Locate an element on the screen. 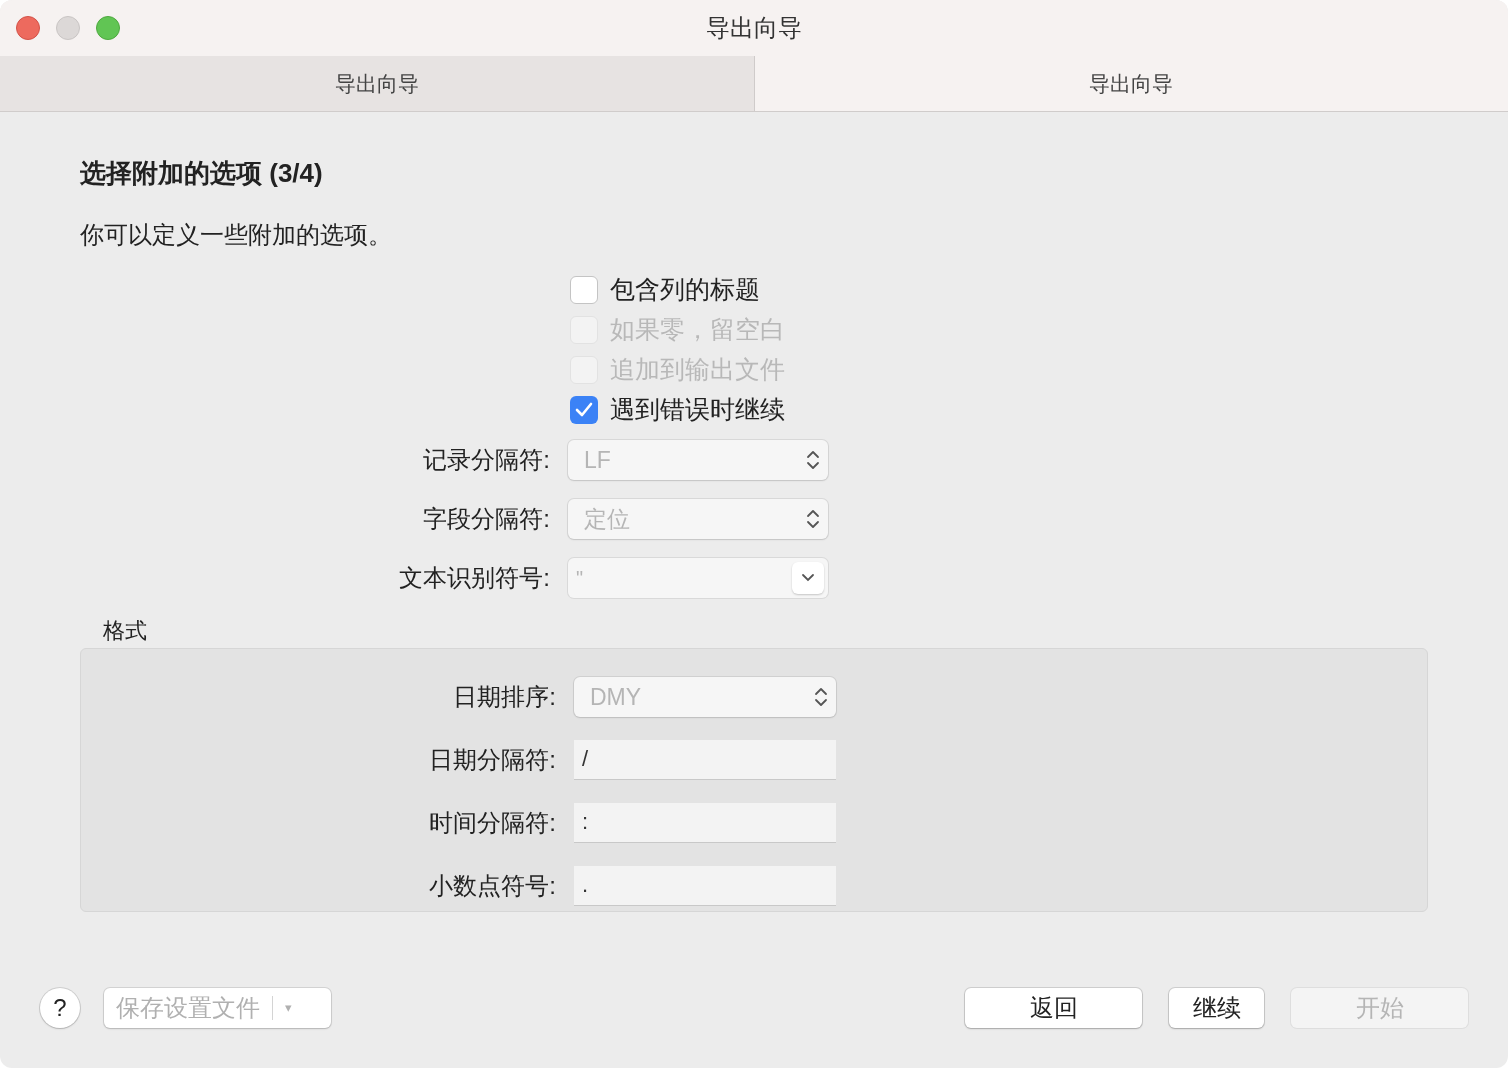 This screenshot has height=1068, width=1508. checkbox-label: 包含列的标题 is located at coordinates (685, 290).